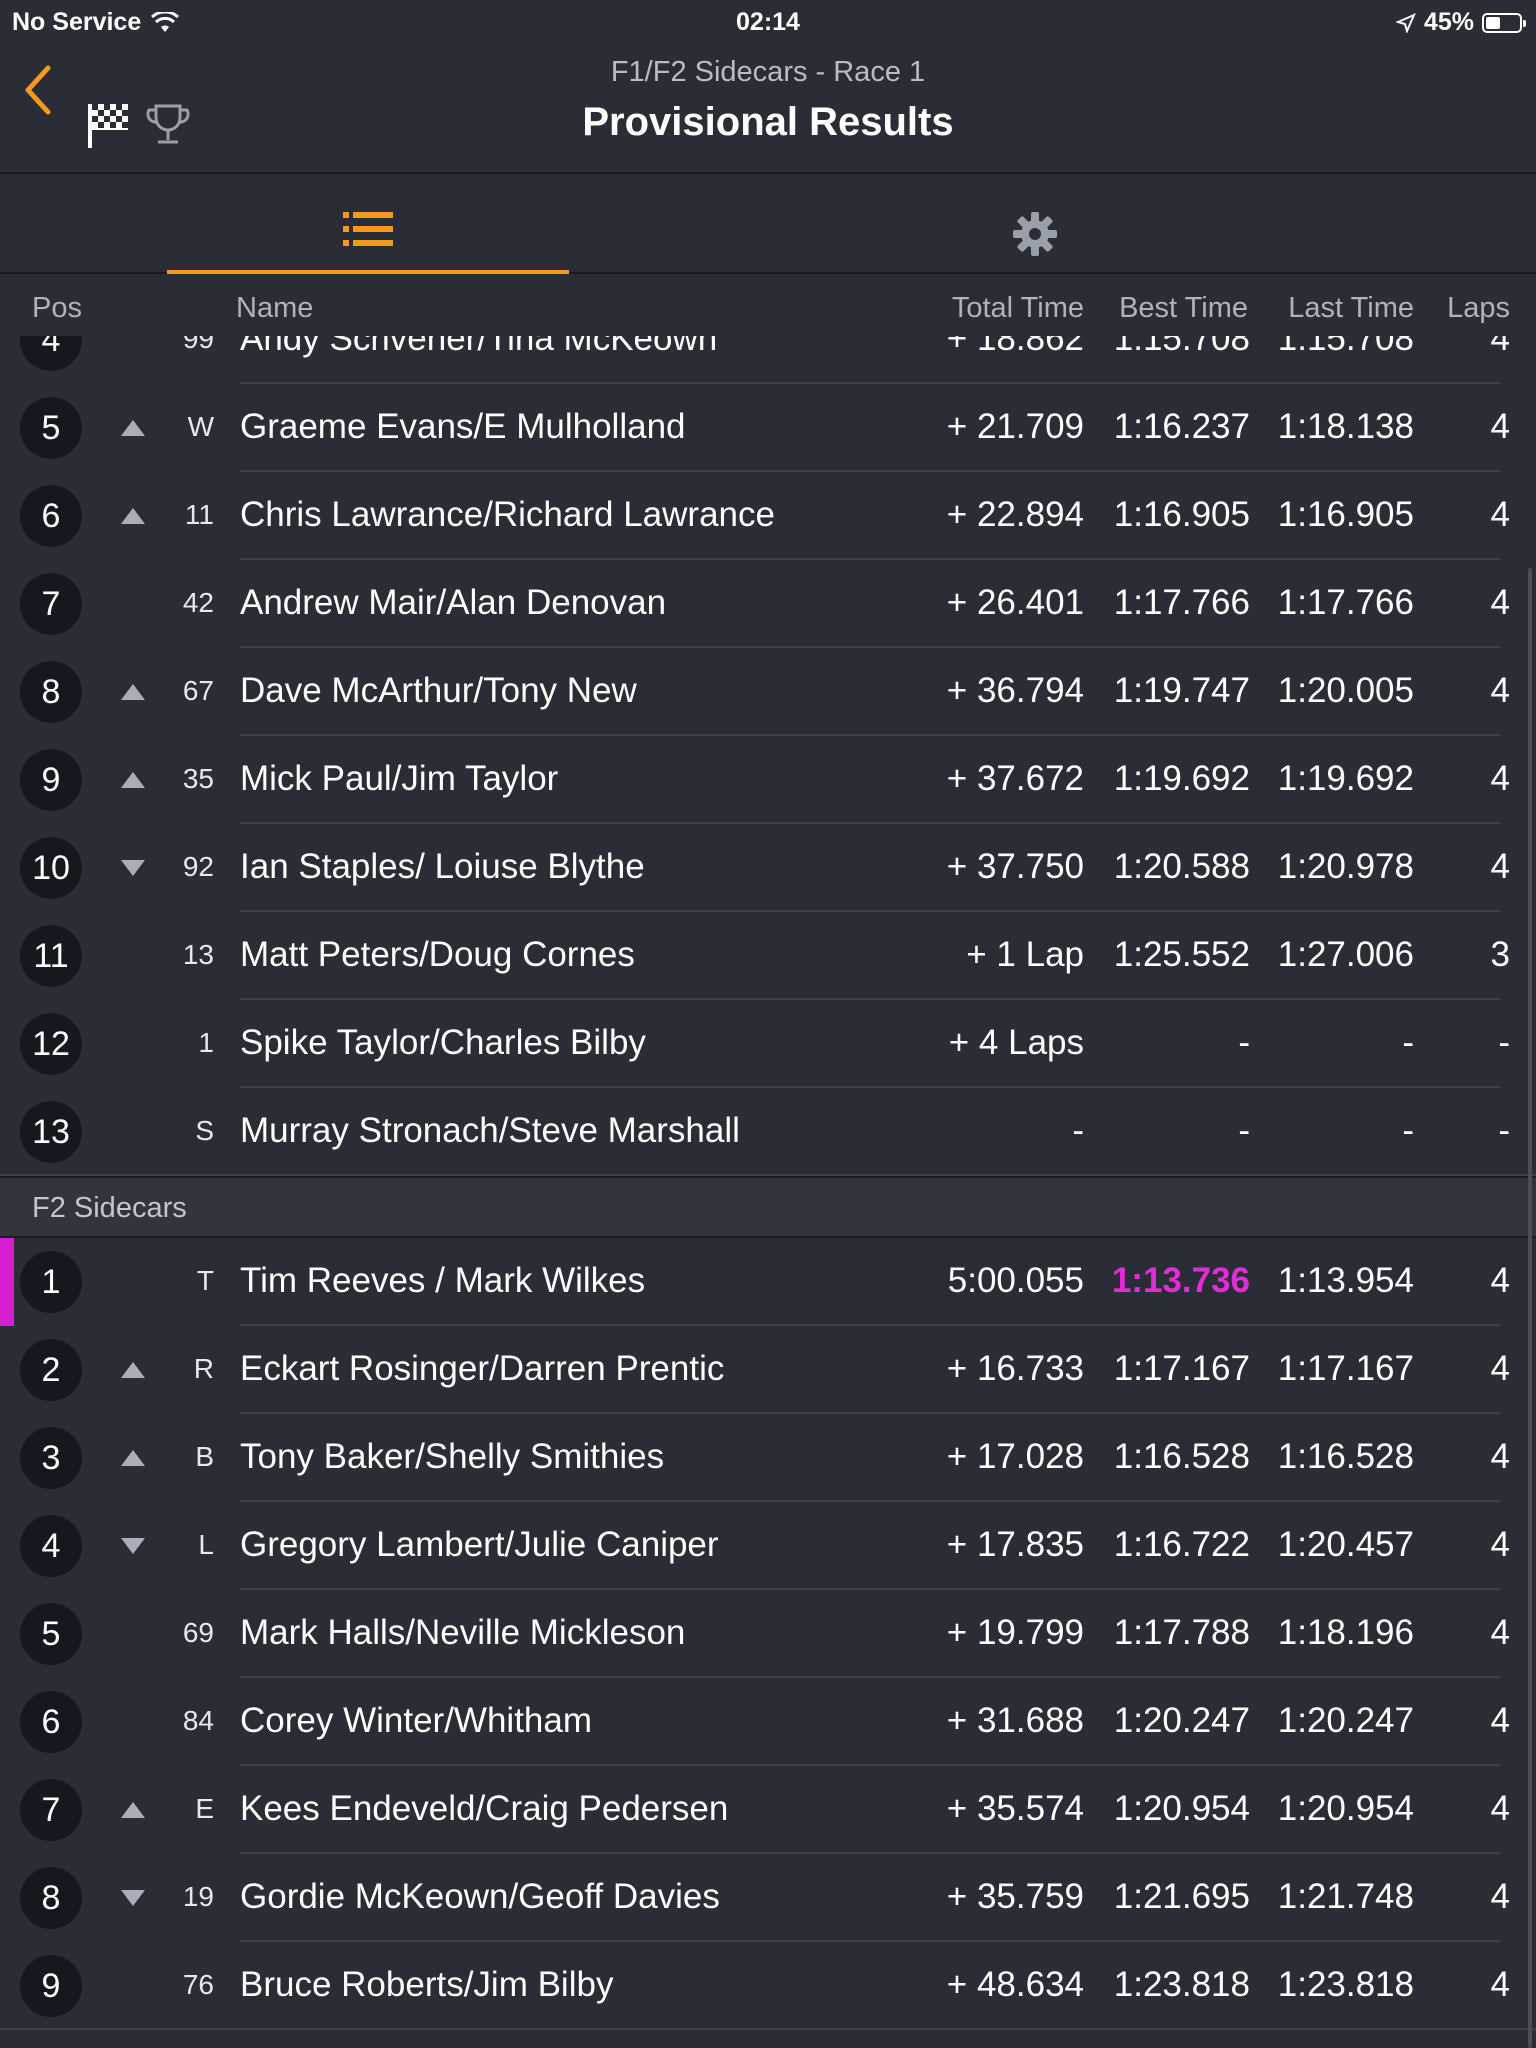 This screenshot has width=1536, height=2048. I want to click on col-pos: Pos, so click(57, 308).